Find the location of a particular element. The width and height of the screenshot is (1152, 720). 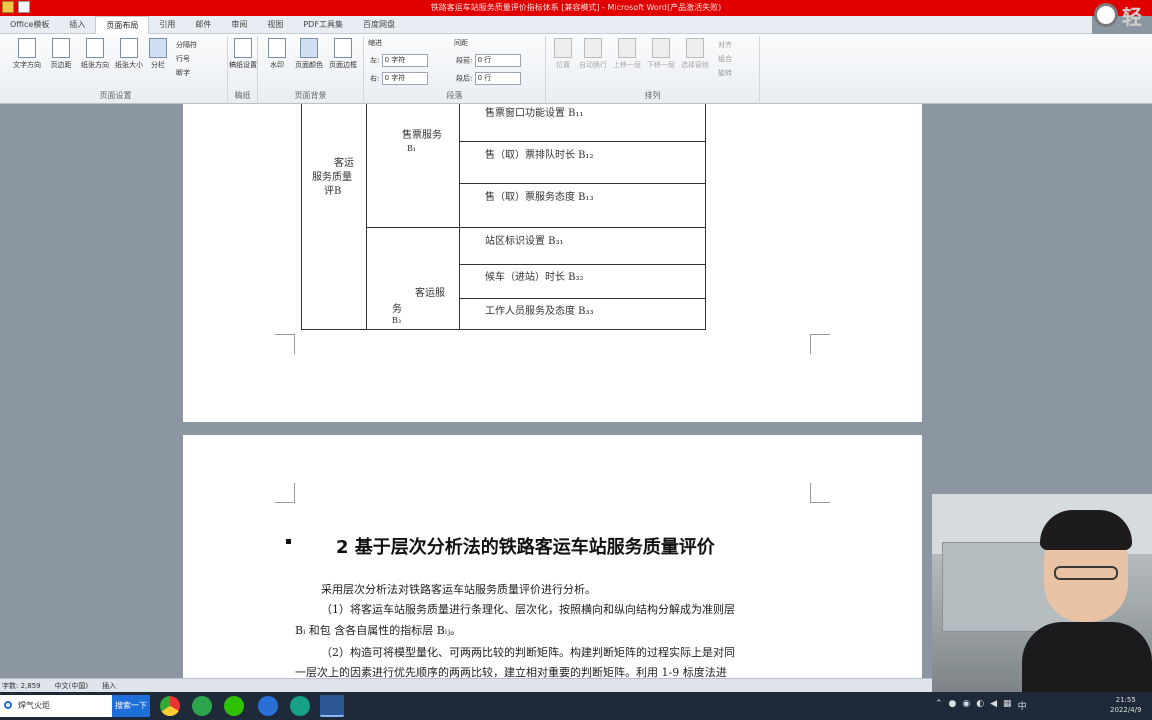

rotate-button: 旋转 is located at coordinates (725, 73).